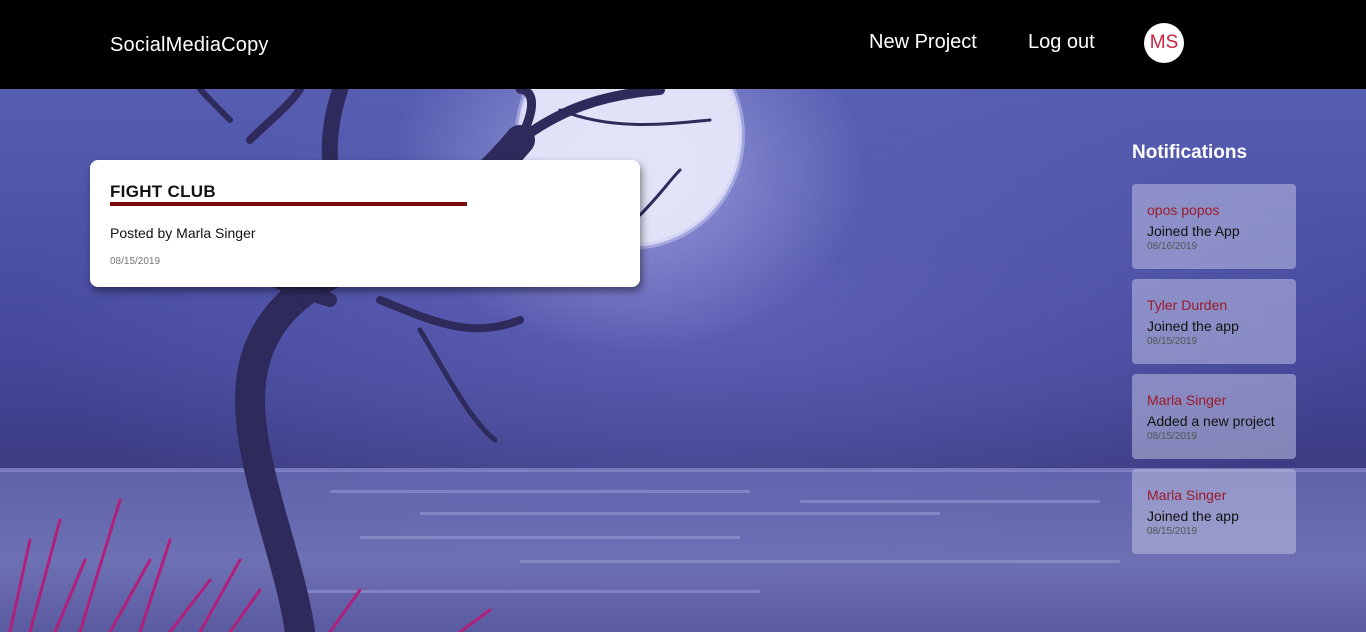 The width and height of the screenshot is (1366, 632). I want to click on notifications-heading: Notifications, so click(1190, 152).